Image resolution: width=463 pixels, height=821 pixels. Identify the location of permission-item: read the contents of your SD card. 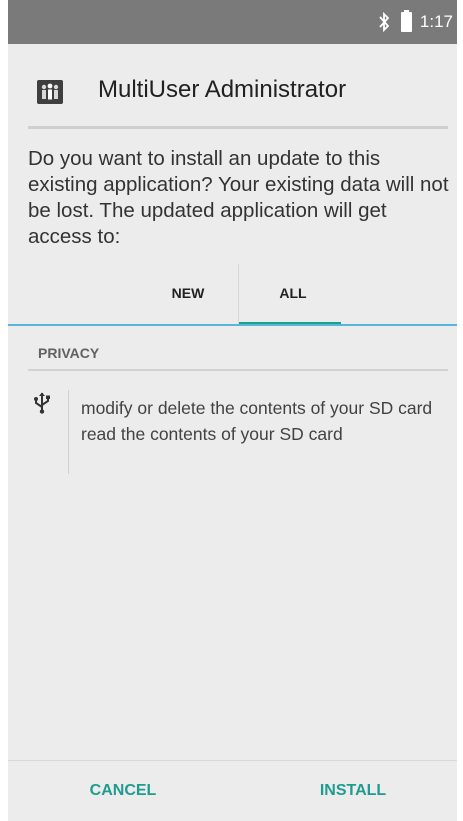
(212, 434).